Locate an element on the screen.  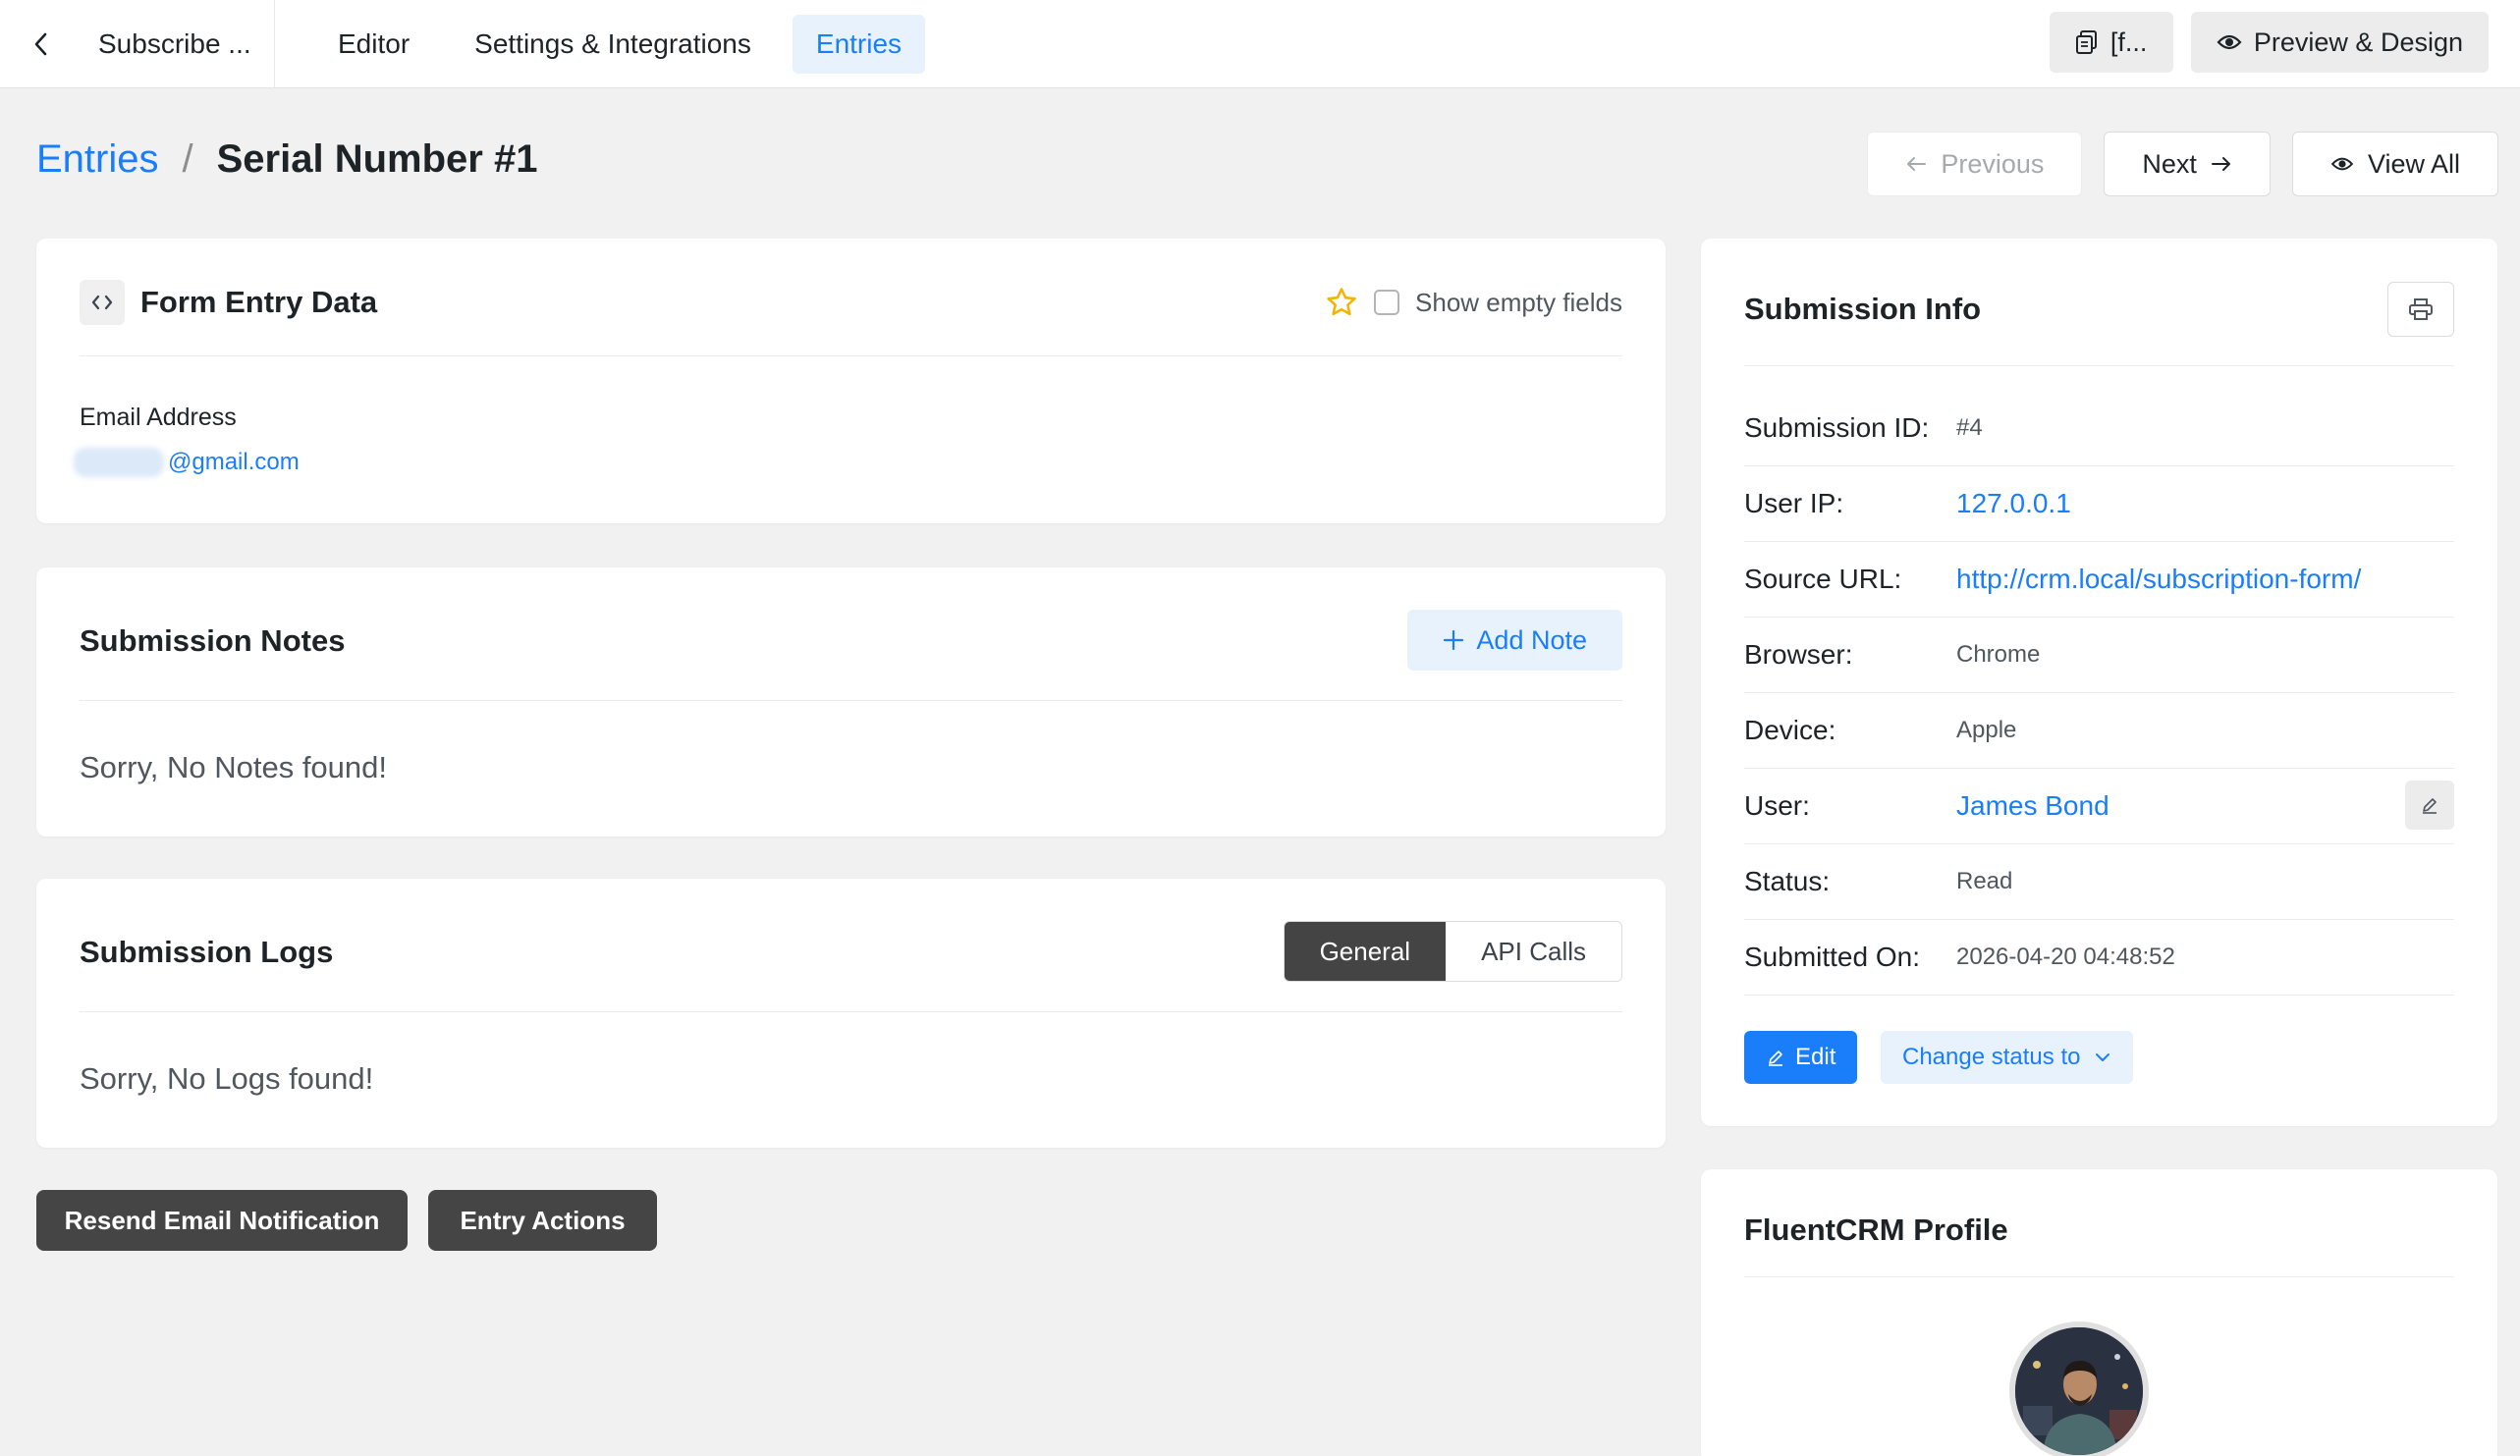
tab-api-calls: API Calls is located at coordinates (1533, 951).